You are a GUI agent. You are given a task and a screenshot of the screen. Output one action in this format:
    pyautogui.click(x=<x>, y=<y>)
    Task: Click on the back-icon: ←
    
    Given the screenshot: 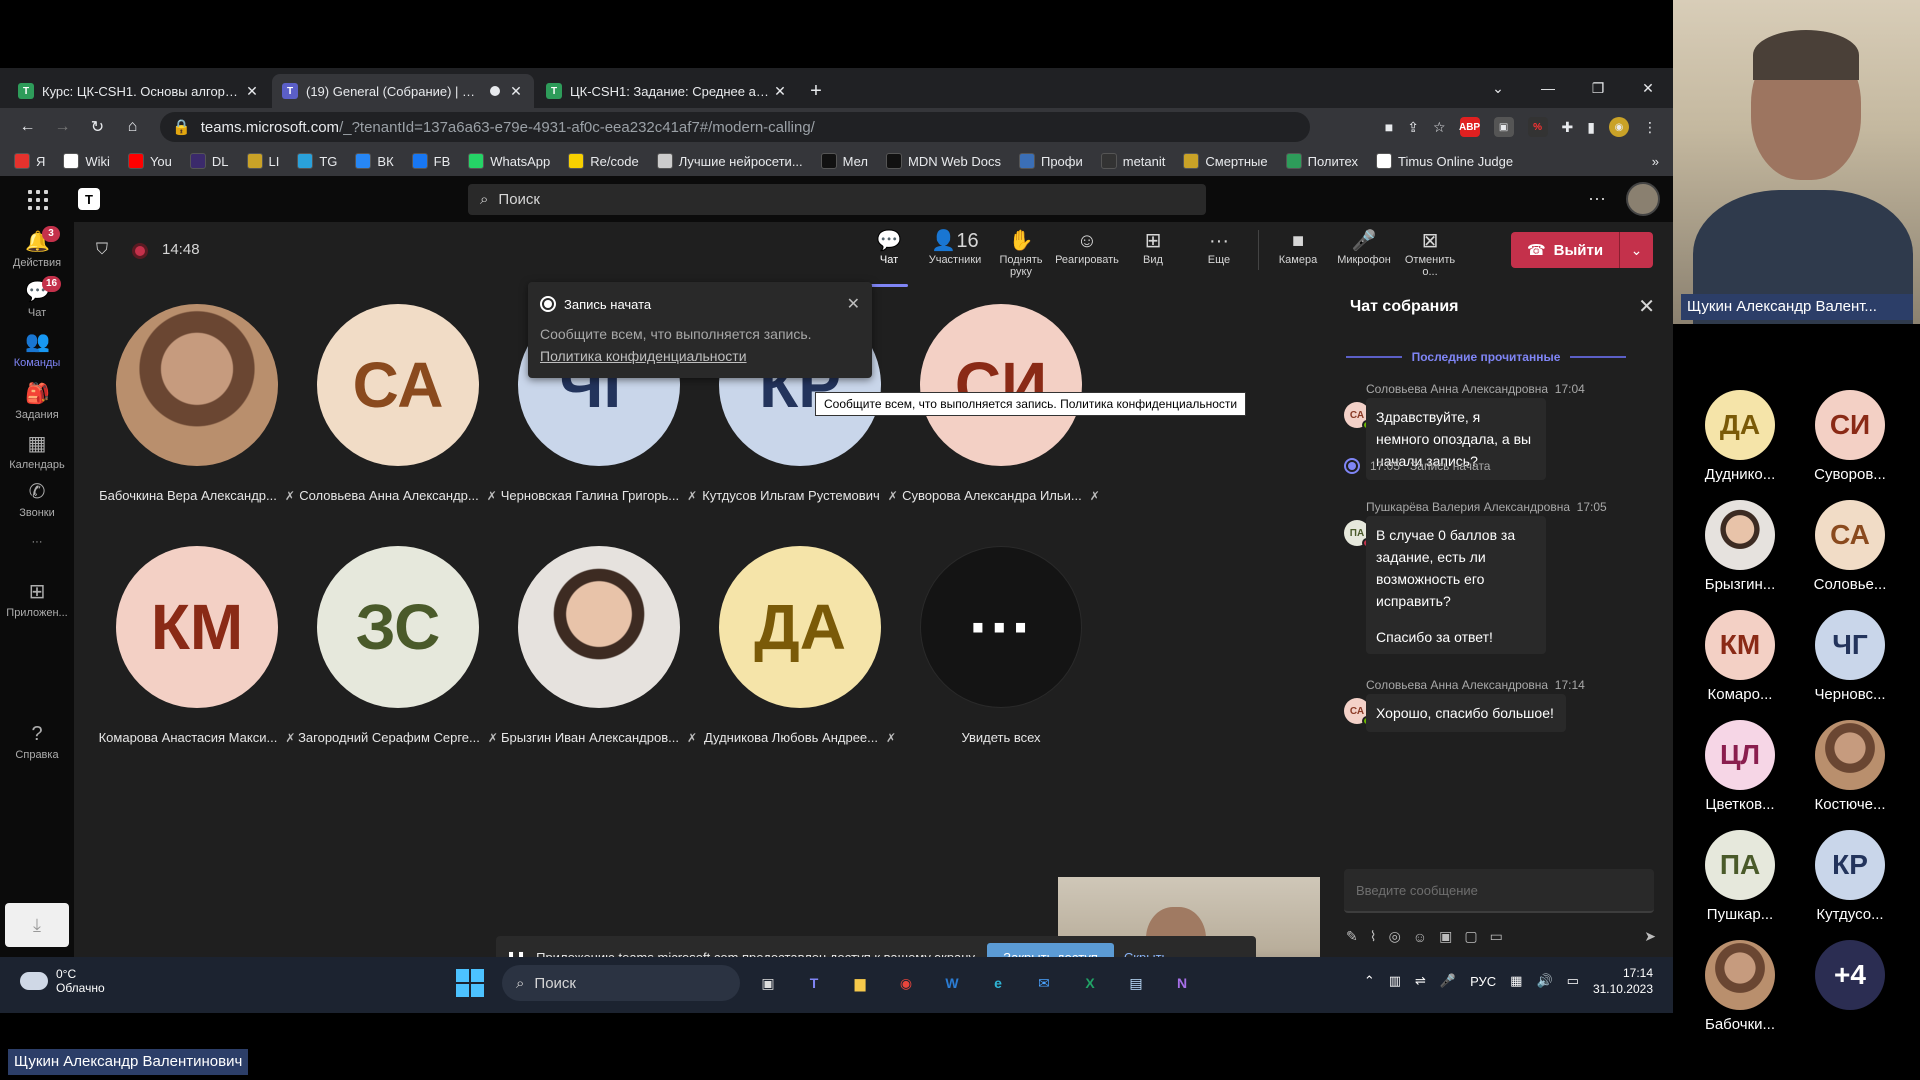 What is the action you would take?
    pyautogui.click(x=27, y=127)
    